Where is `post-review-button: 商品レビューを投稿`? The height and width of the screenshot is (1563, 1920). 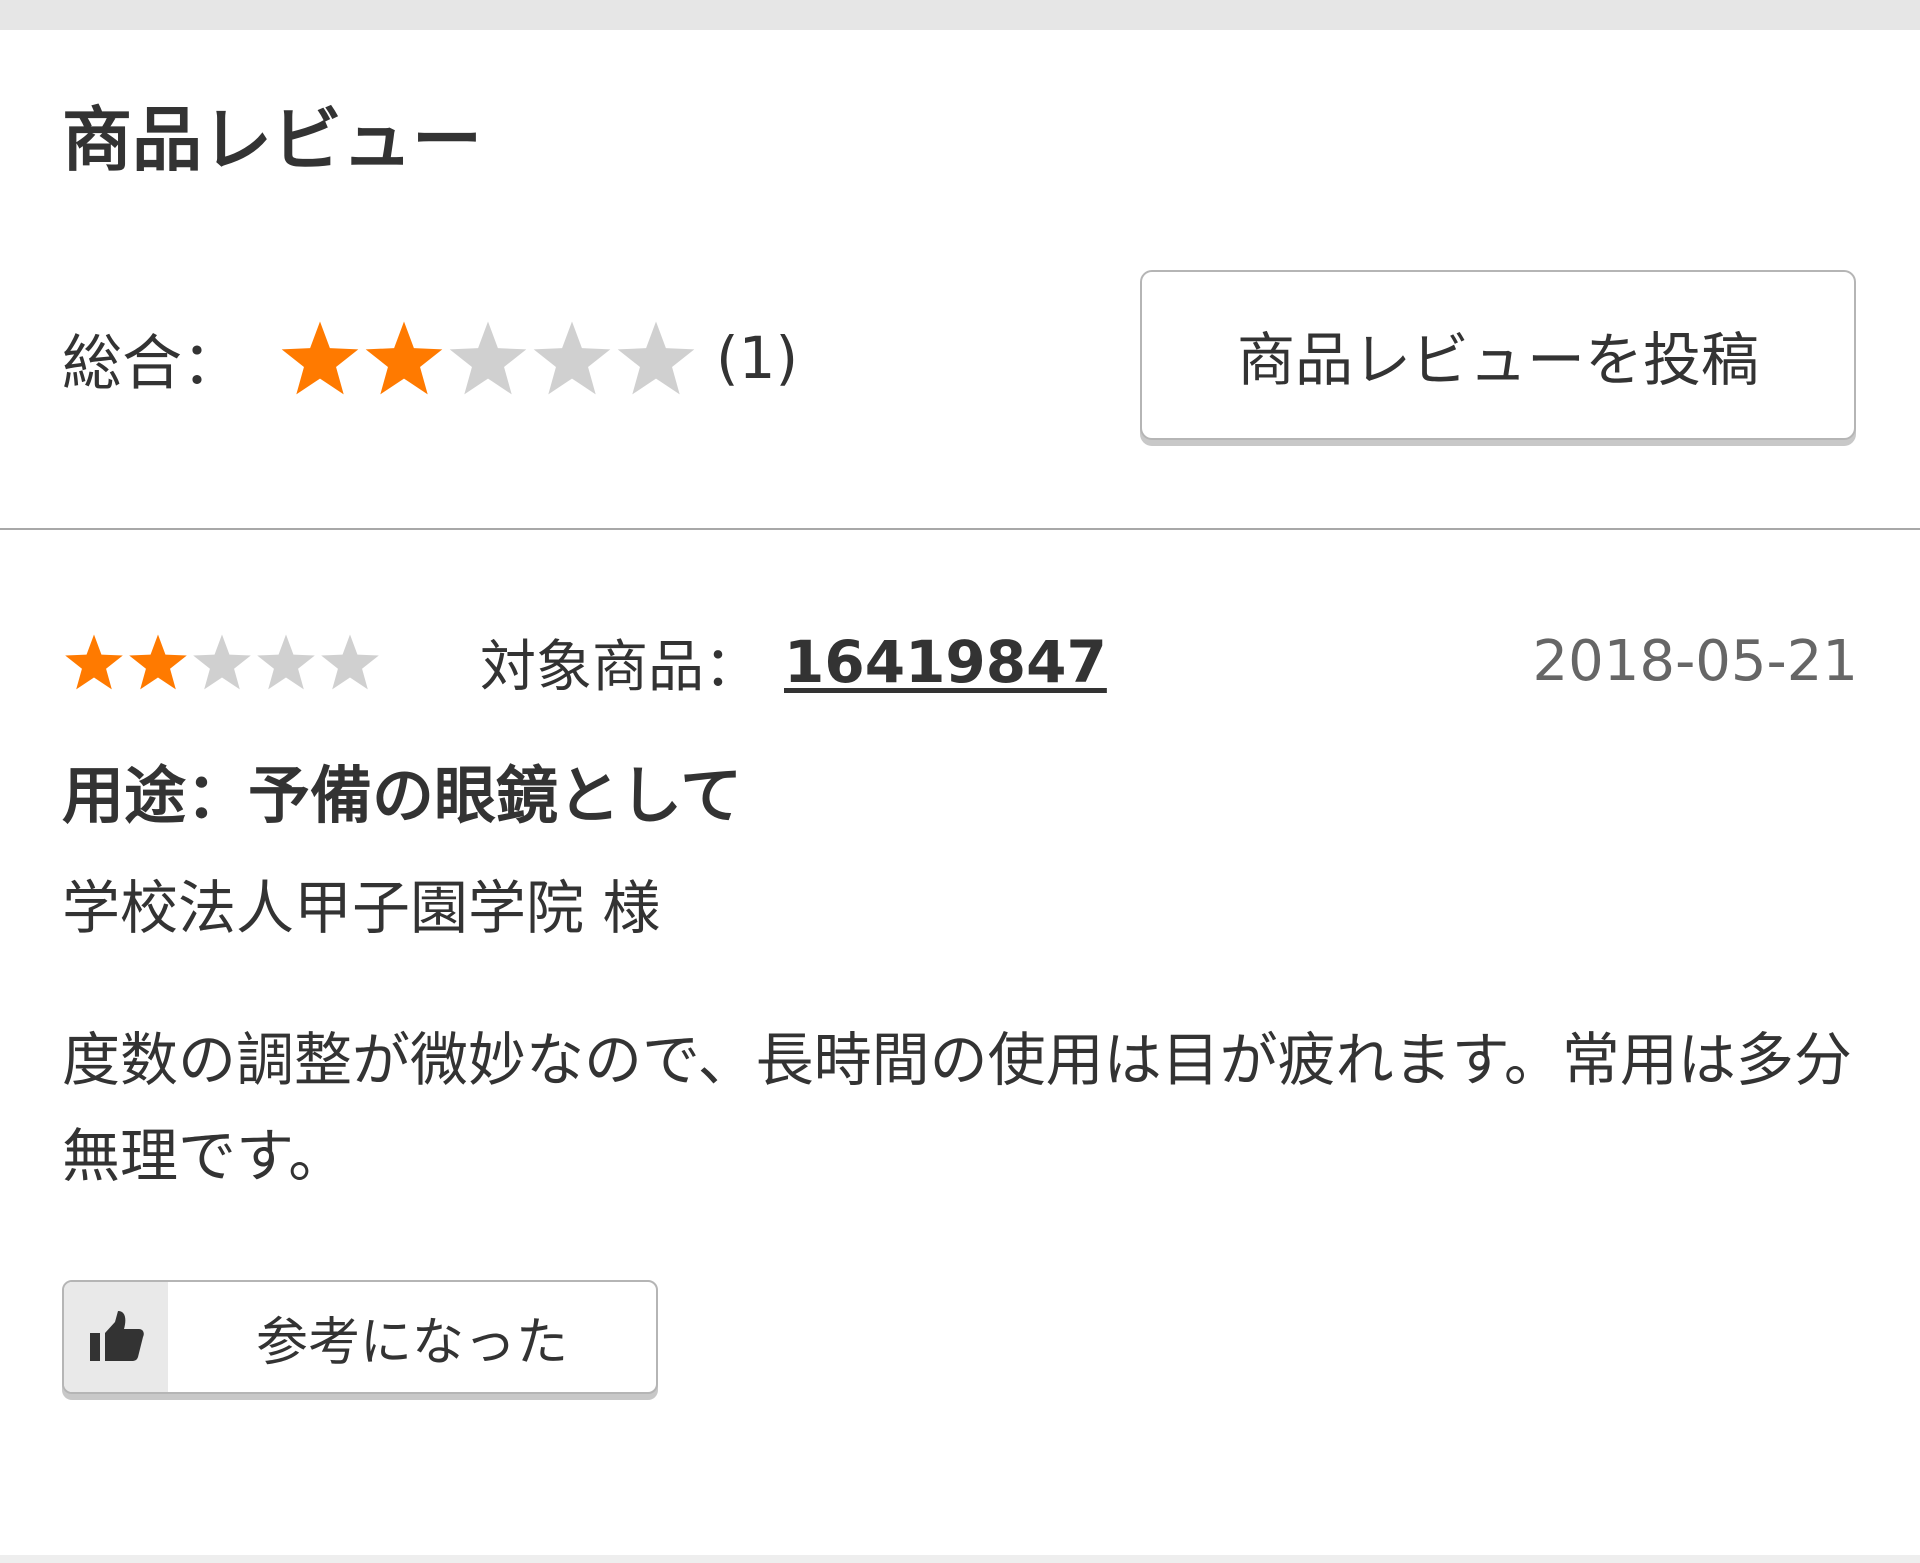
post-review-button: 商品レビューを投稿 is located at coordinates (1498, 355).